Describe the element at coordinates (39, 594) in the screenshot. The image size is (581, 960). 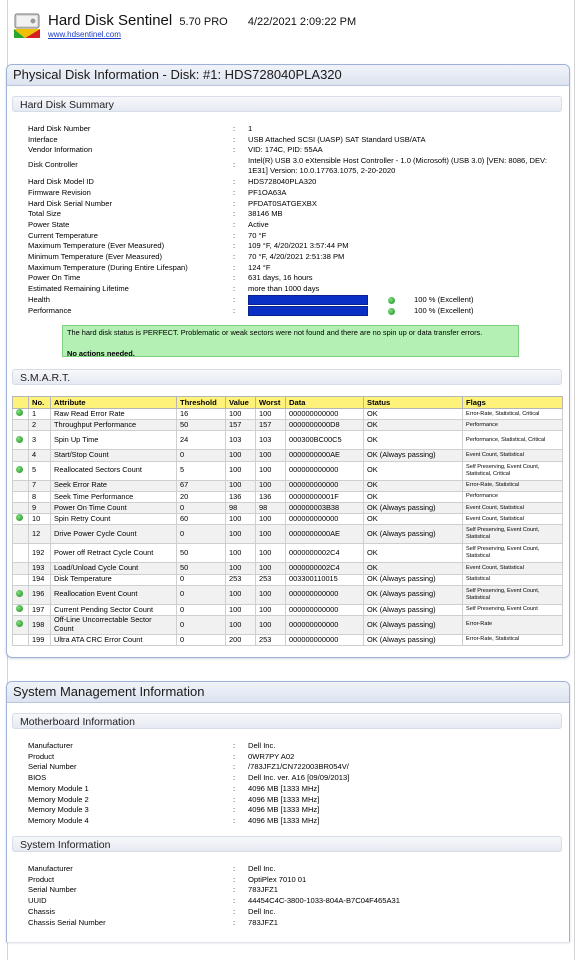
I see `smart-no: 196` at that location.